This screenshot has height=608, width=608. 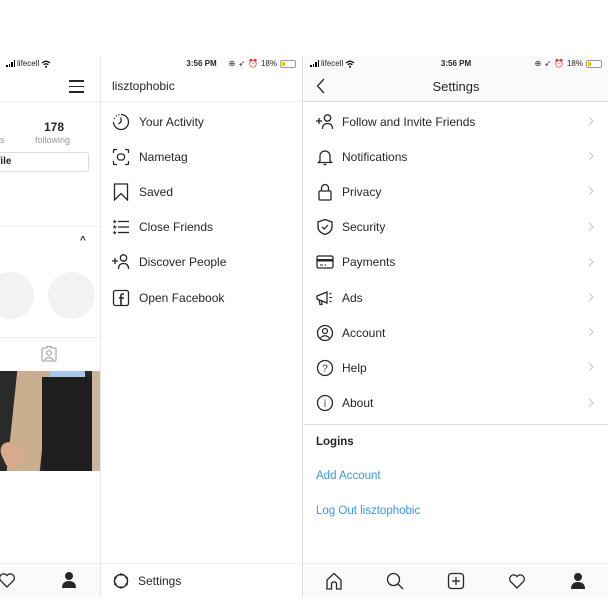 I want to click on menu-item-label: Discover People, so click(x=183, y=262).